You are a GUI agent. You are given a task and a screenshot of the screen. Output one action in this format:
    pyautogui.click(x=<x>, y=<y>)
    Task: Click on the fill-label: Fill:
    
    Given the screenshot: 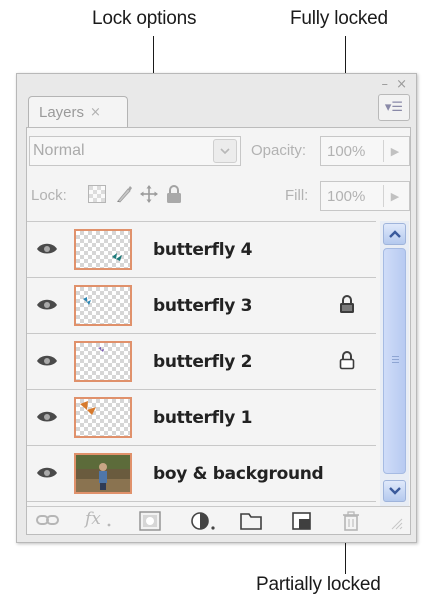 What is the action you would take?
    pyautogui.click(x=297, y=195)
    